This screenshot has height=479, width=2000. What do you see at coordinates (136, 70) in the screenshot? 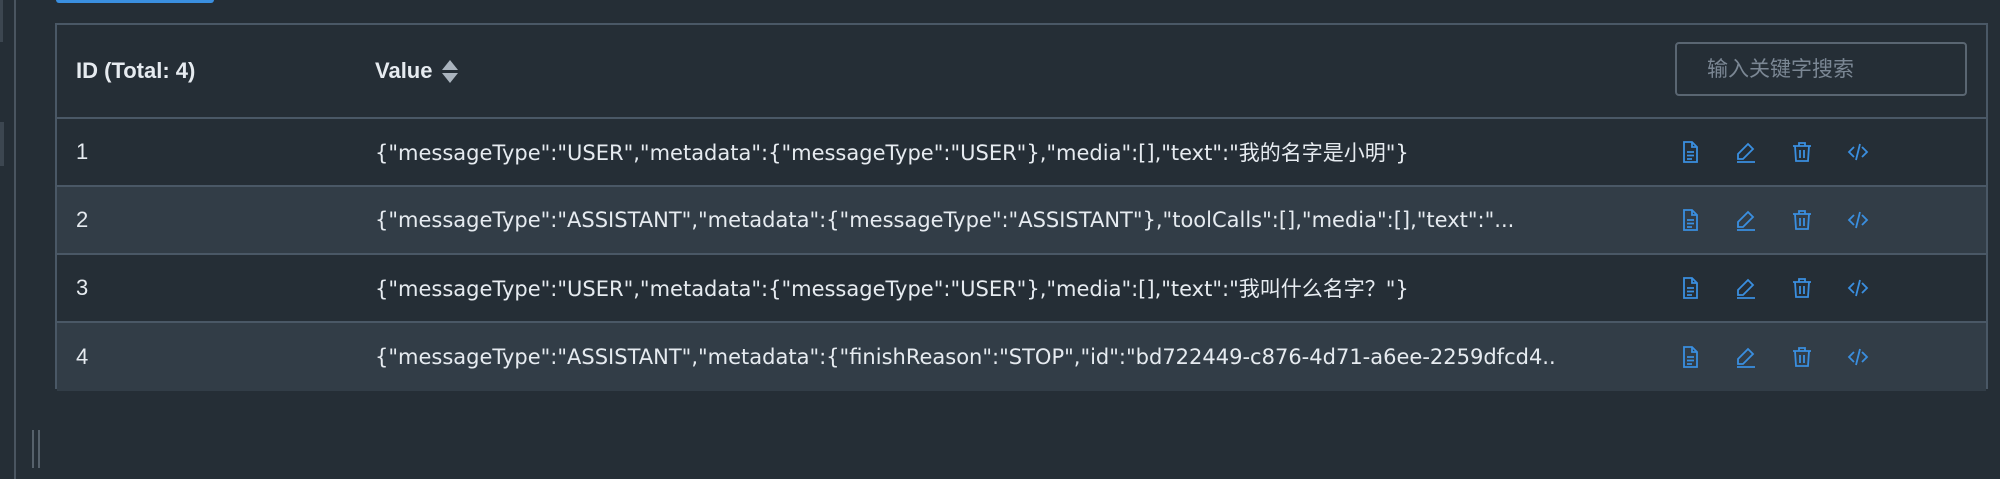
I see `id-column-header: ID (Total: 4)` at bounding box center [136, 70].